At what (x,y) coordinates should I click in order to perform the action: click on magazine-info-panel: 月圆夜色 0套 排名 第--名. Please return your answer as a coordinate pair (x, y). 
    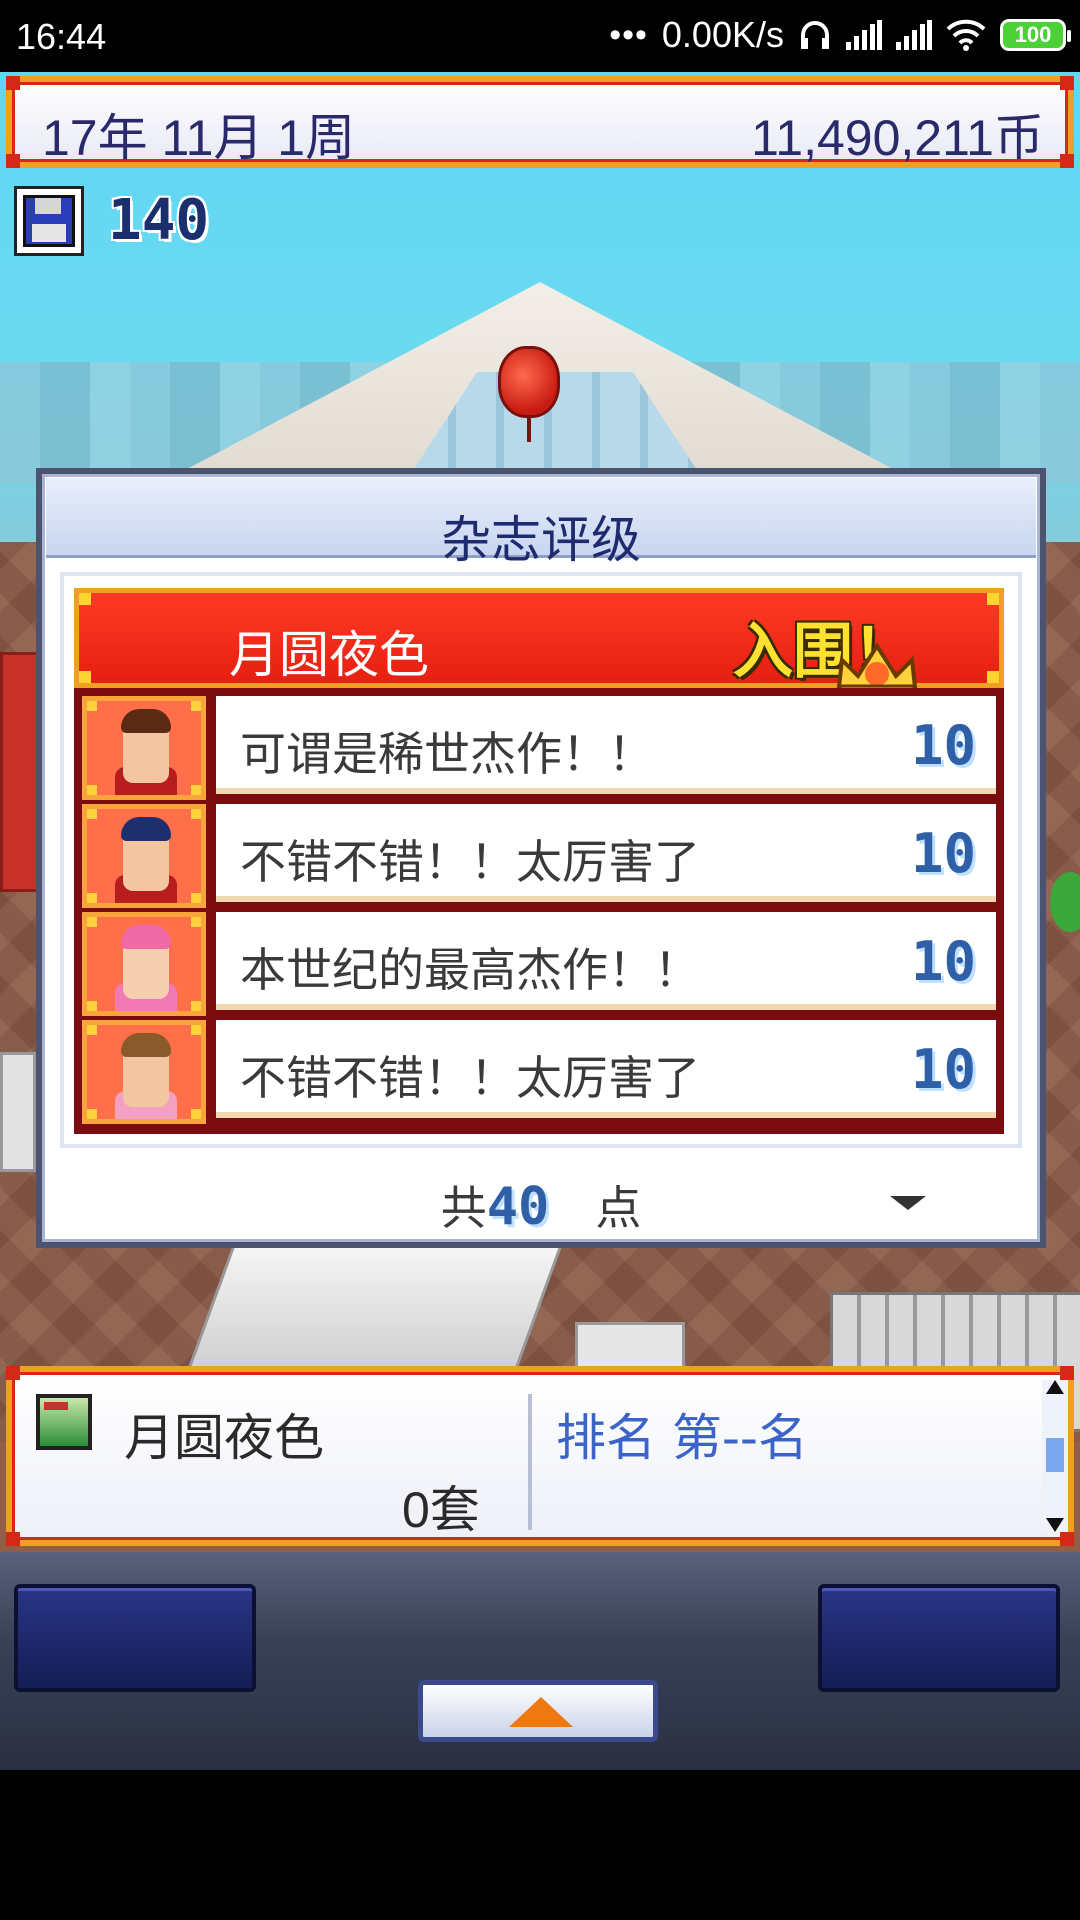
    Looking at the image, I should click on (540, 1456).